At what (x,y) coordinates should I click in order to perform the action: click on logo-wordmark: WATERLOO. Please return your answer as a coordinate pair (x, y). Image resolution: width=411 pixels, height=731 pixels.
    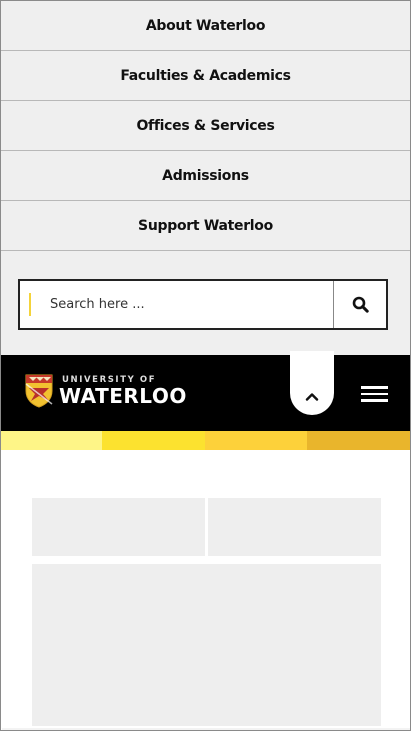
    Looking at the image, I should click on (123, 396).